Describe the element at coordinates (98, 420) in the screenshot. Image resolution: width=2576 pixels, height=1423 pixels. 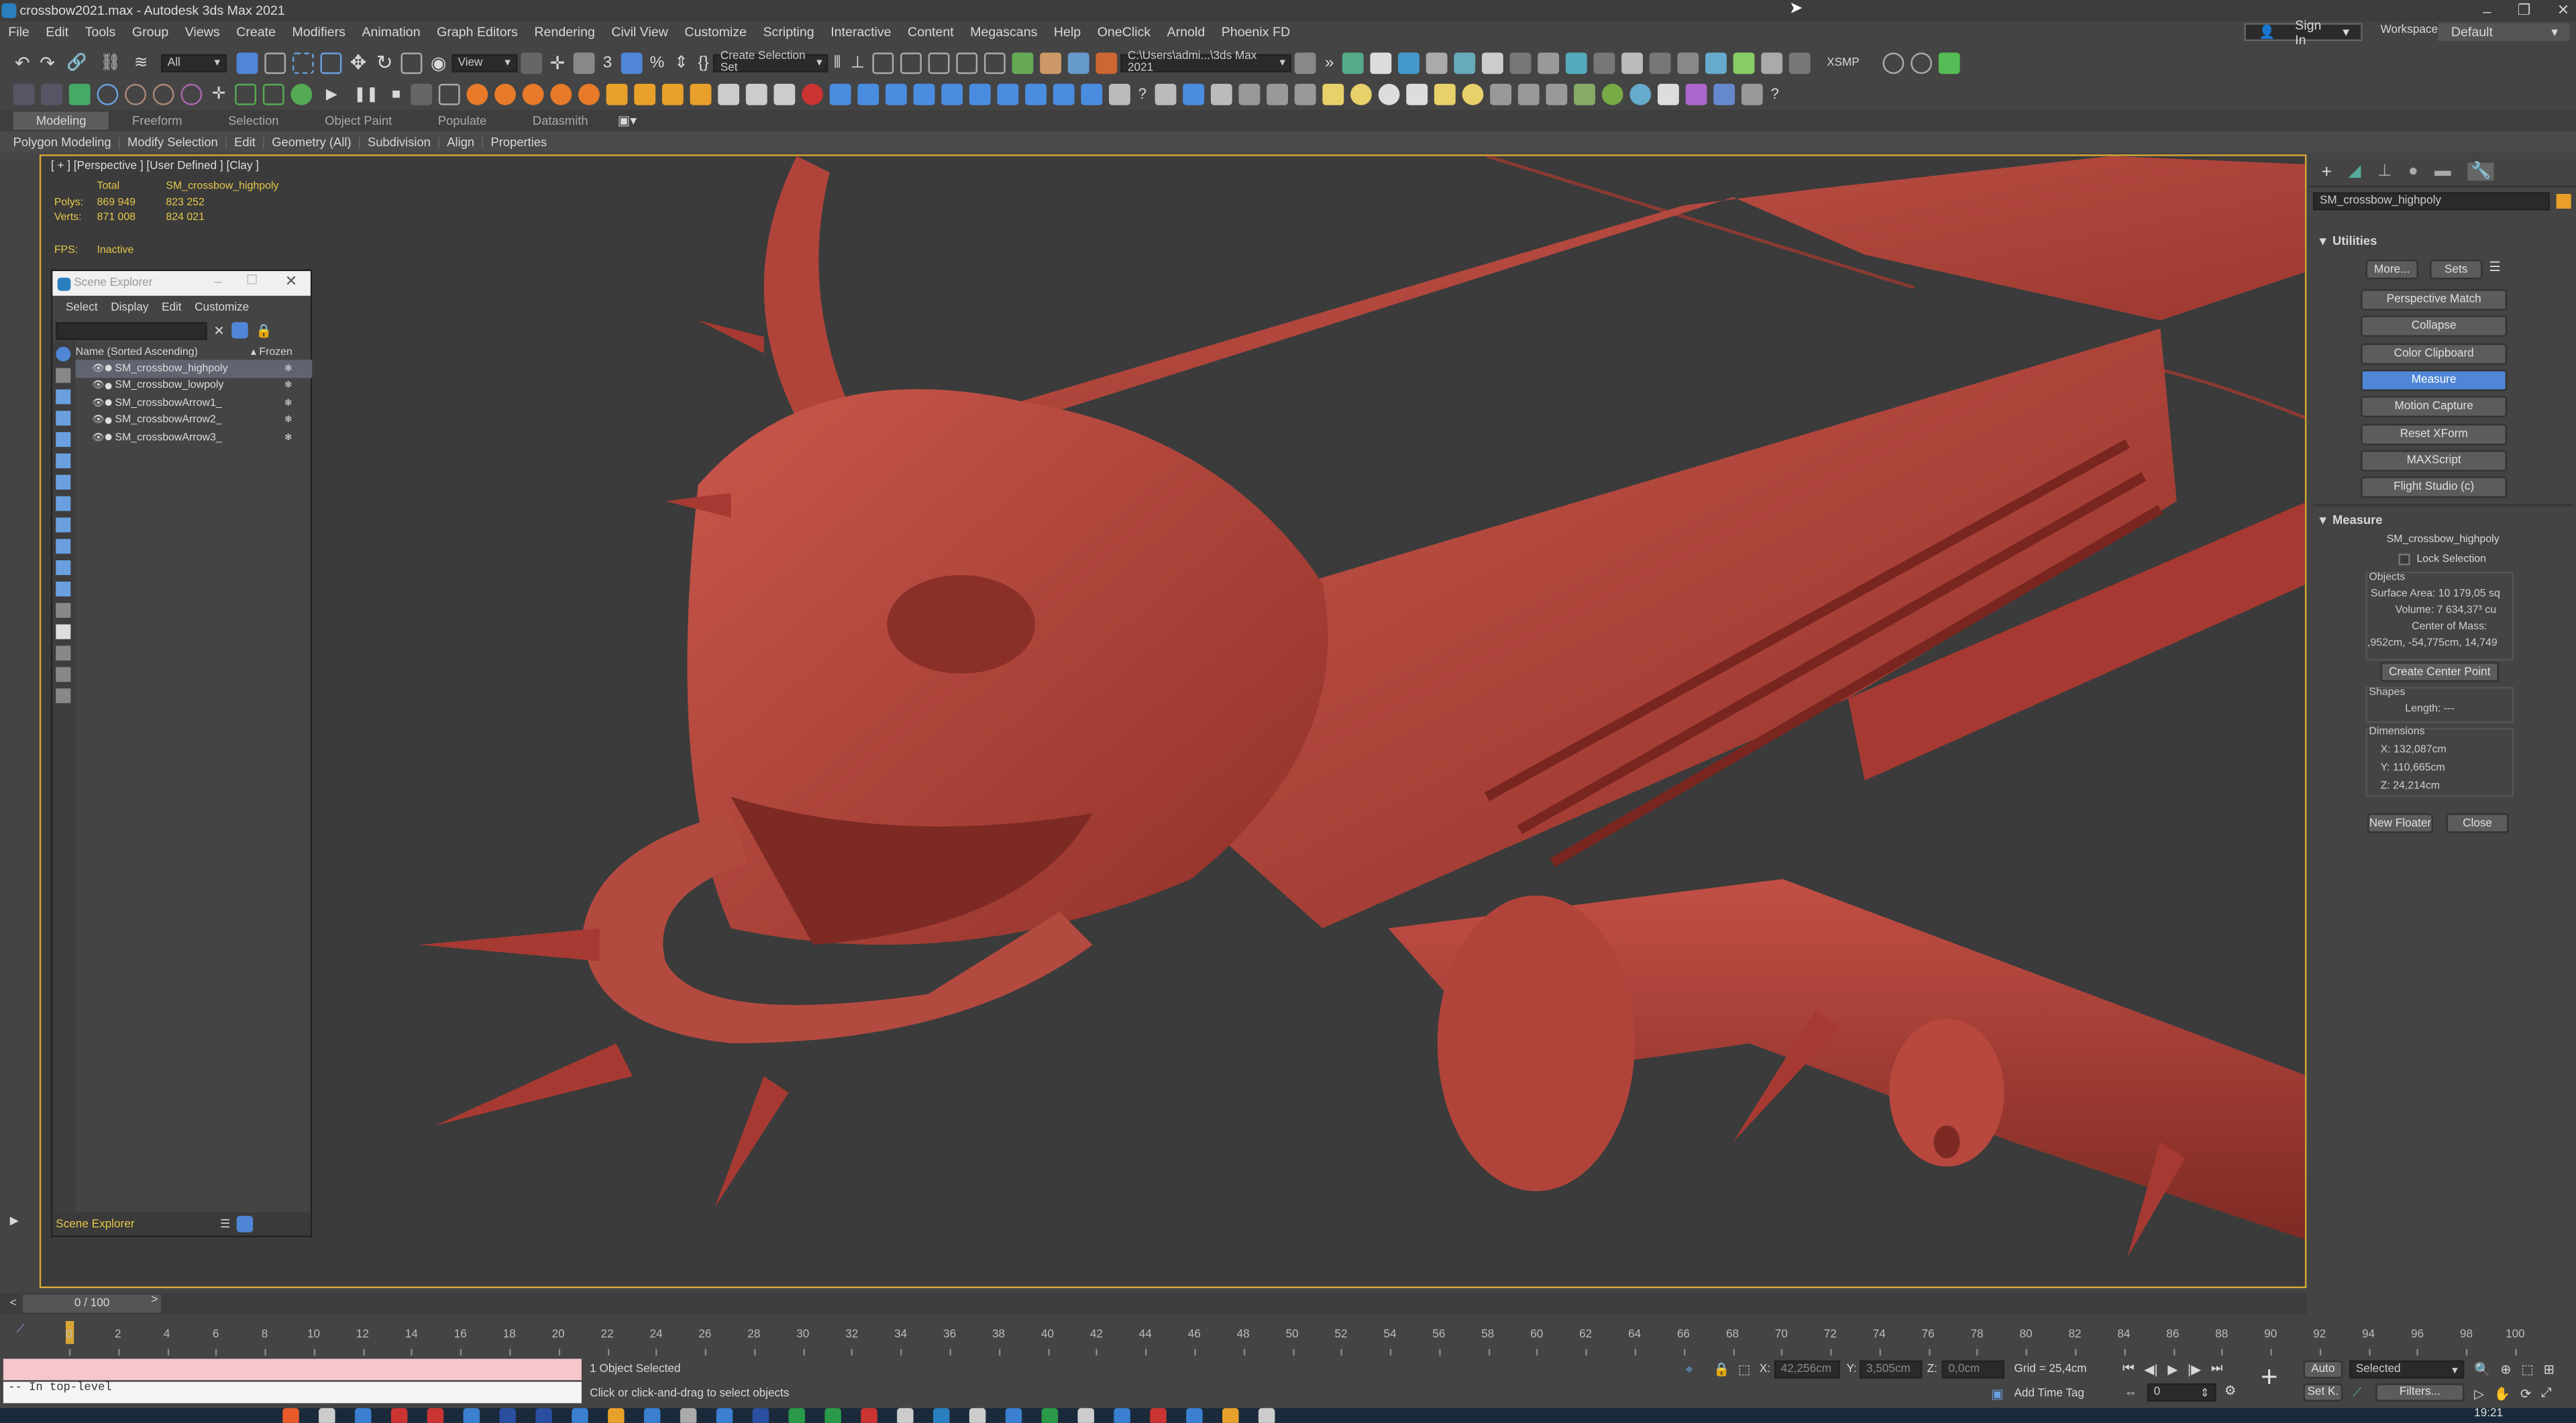
I see `visibility-eye-icon: 👁` at that location.